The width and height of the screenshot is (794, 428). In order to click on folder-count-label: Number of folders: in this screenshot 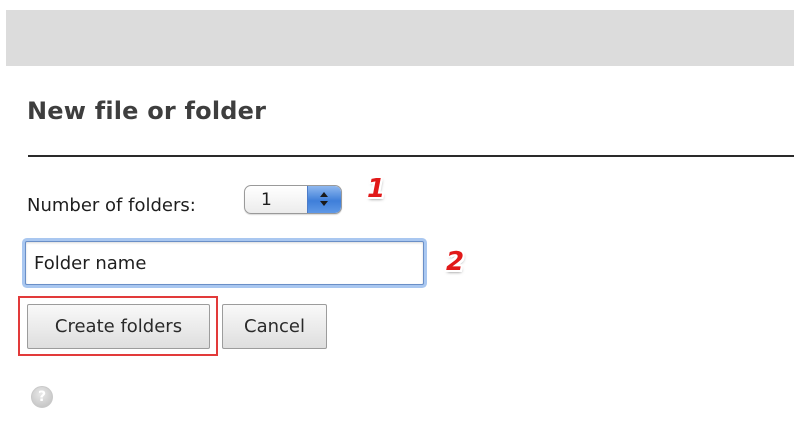, I will do `click(111, 205)`.